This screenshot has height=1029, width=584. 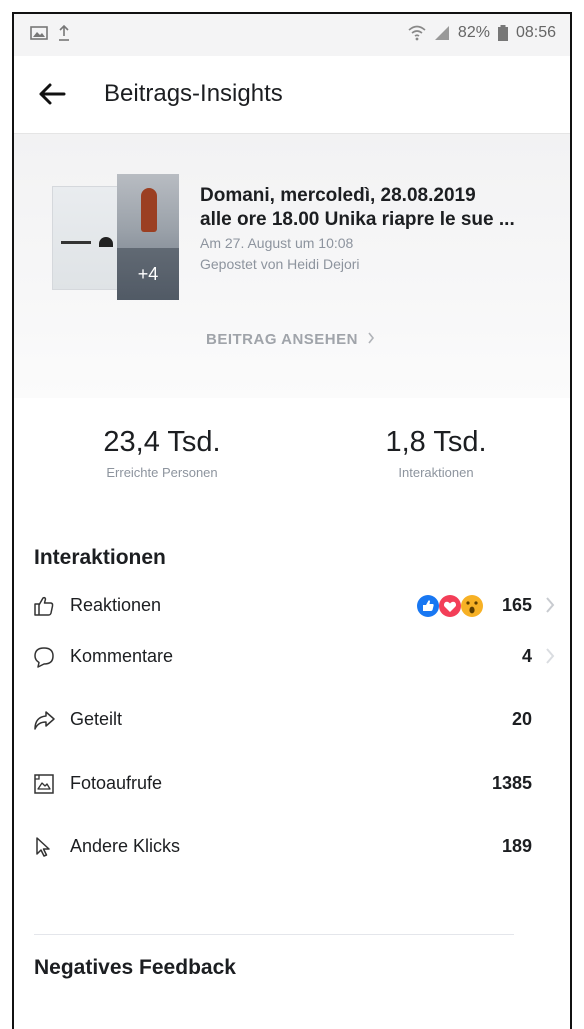 I want to click on metric-row-photo-views: Fotoaufrufe 1385, so click(x=292, y=784).